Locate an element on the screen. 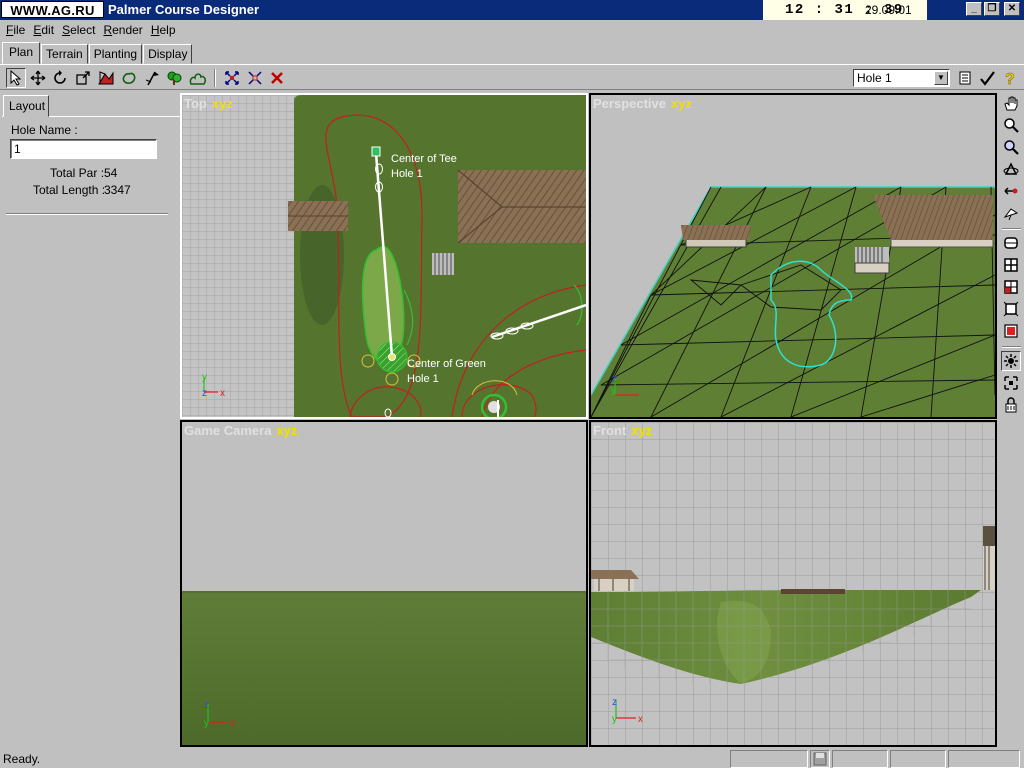  maximize-view-icon is located at coordinates (1011, 309).